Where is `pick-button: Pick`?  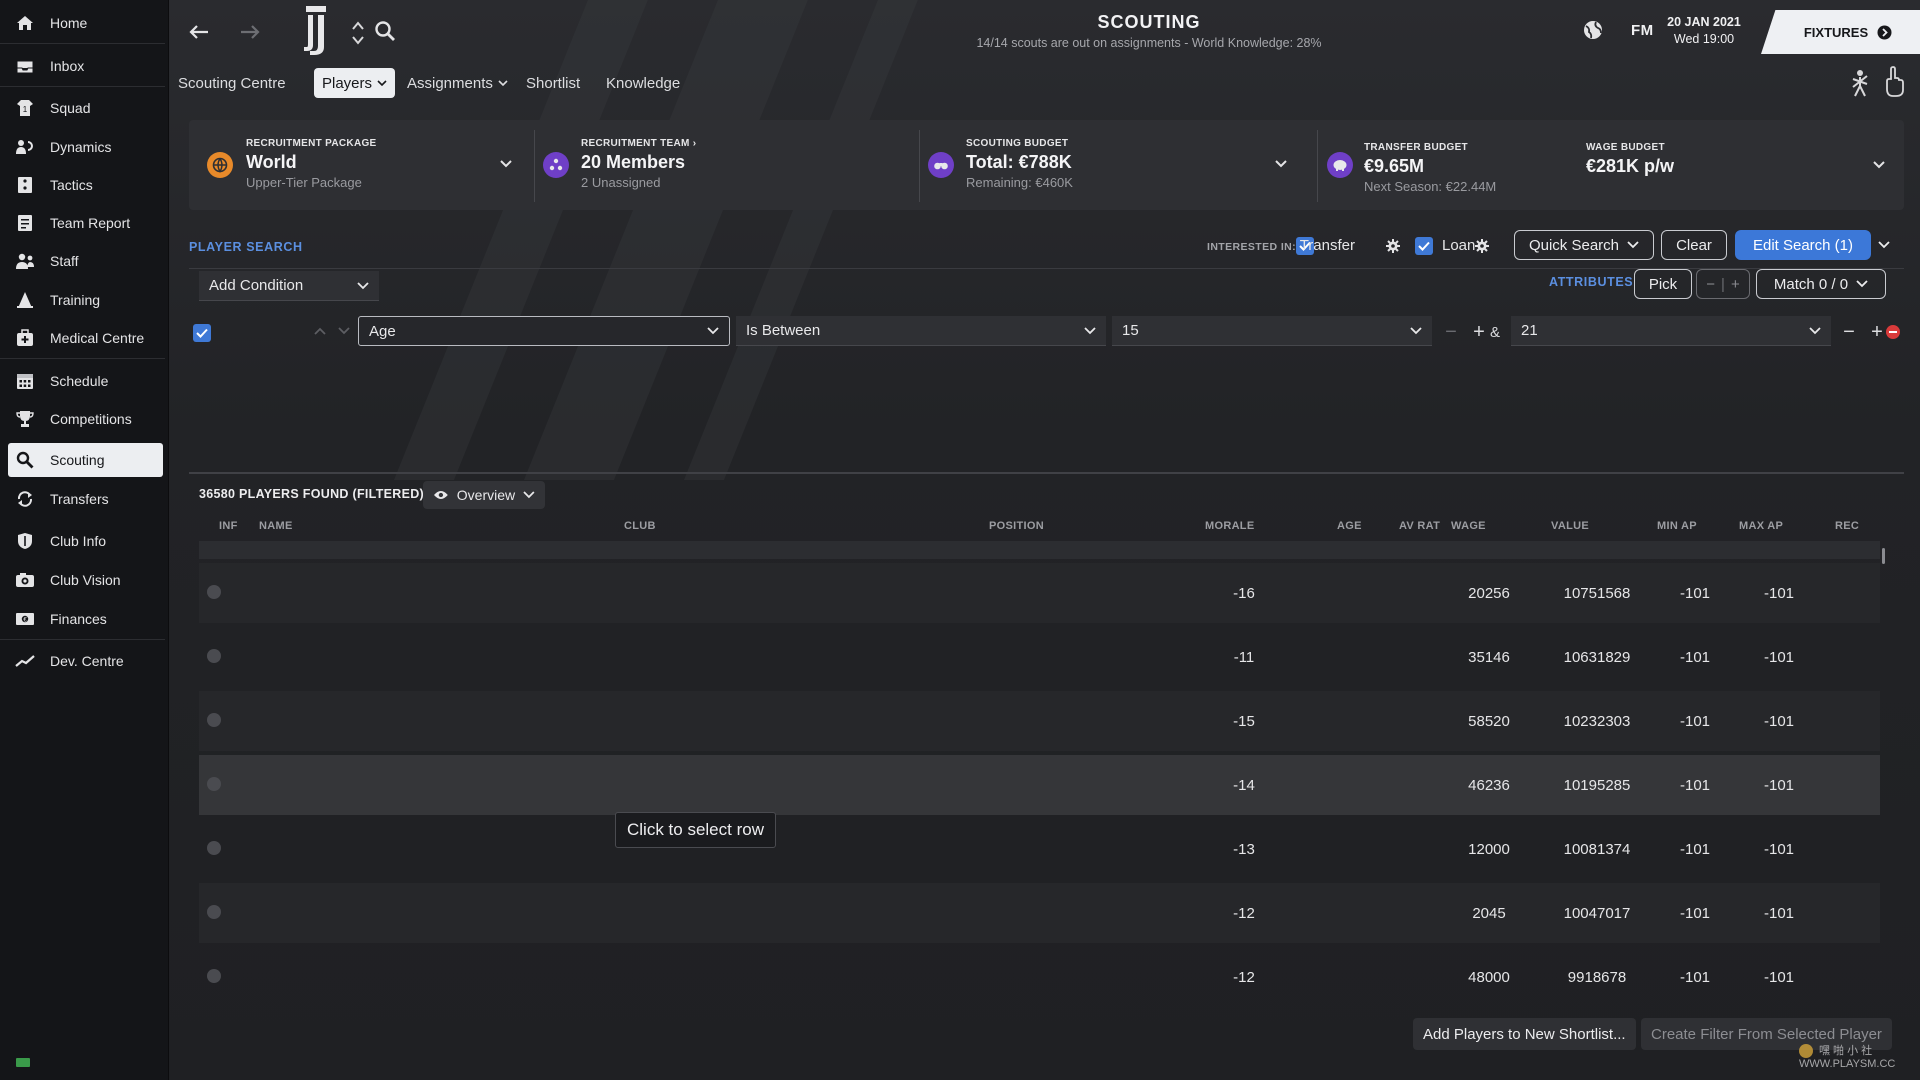 pick-button: Pick is located at coordinates (1663, 284).